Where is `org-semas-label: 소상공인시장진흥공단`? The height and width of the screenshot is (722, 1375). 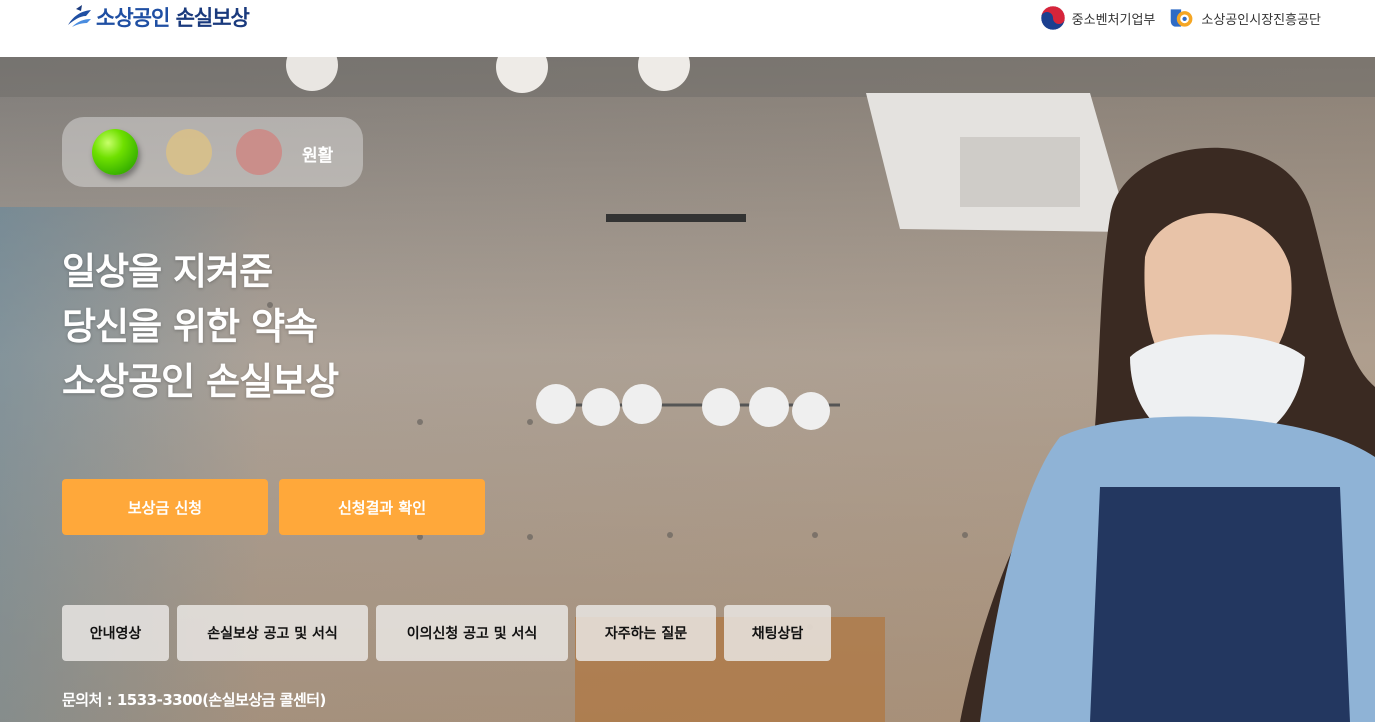
org-semas-label: 소상공인시장진흥공단 is located at coordinates (1261, 20).